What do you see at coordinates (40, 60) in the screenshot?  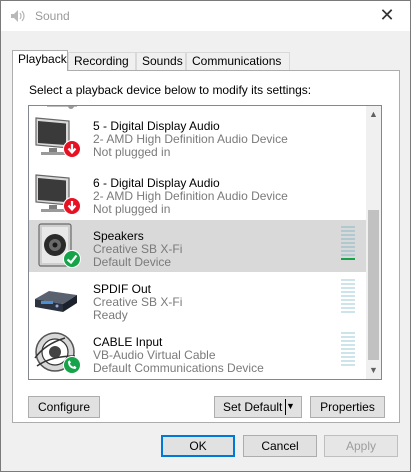 I see `tab-playback: Playback` at bounding box center [40, 60].